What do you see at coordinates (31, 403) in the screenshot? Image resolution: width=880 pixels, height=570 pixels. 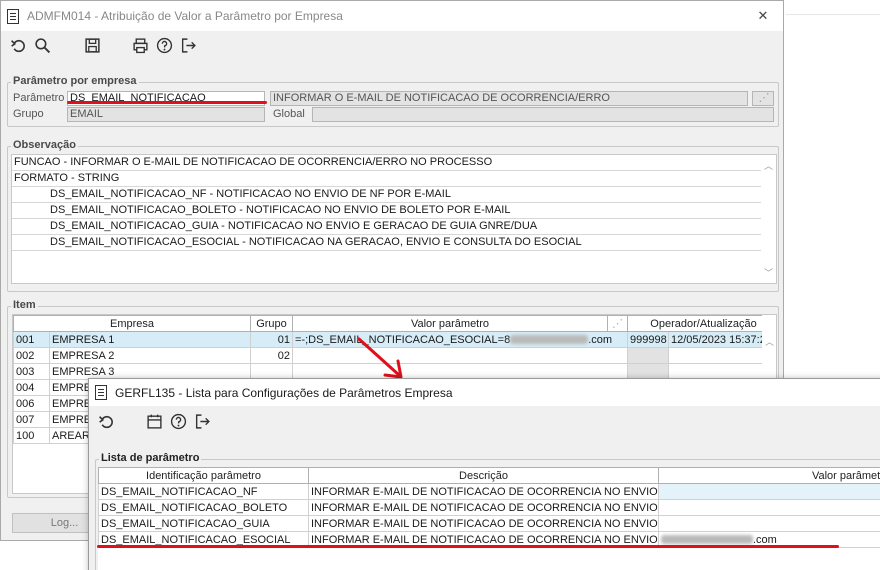 I see `row-code: 006` at bounding box center [31, 403].